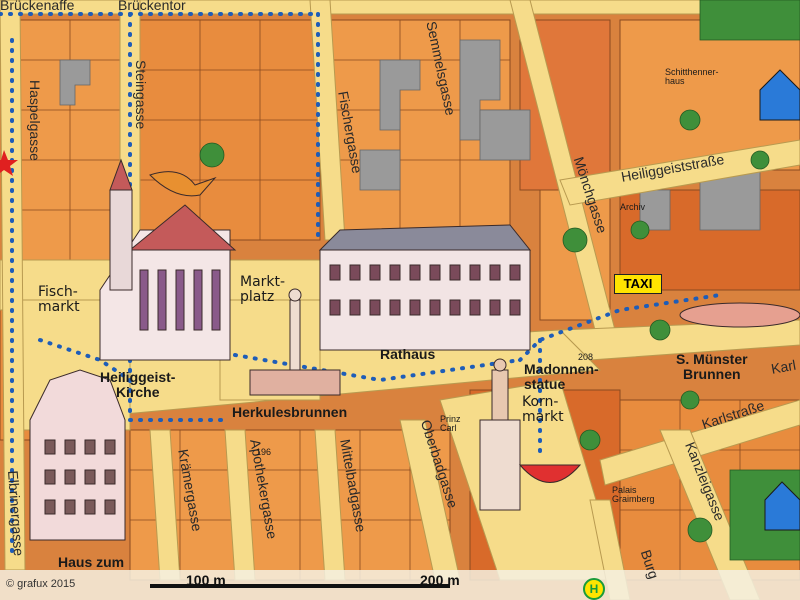  Describe the element at coordinates (59, 300) in the screenshot. I see `label-fischmarkt: Fisch- markt` at that location.